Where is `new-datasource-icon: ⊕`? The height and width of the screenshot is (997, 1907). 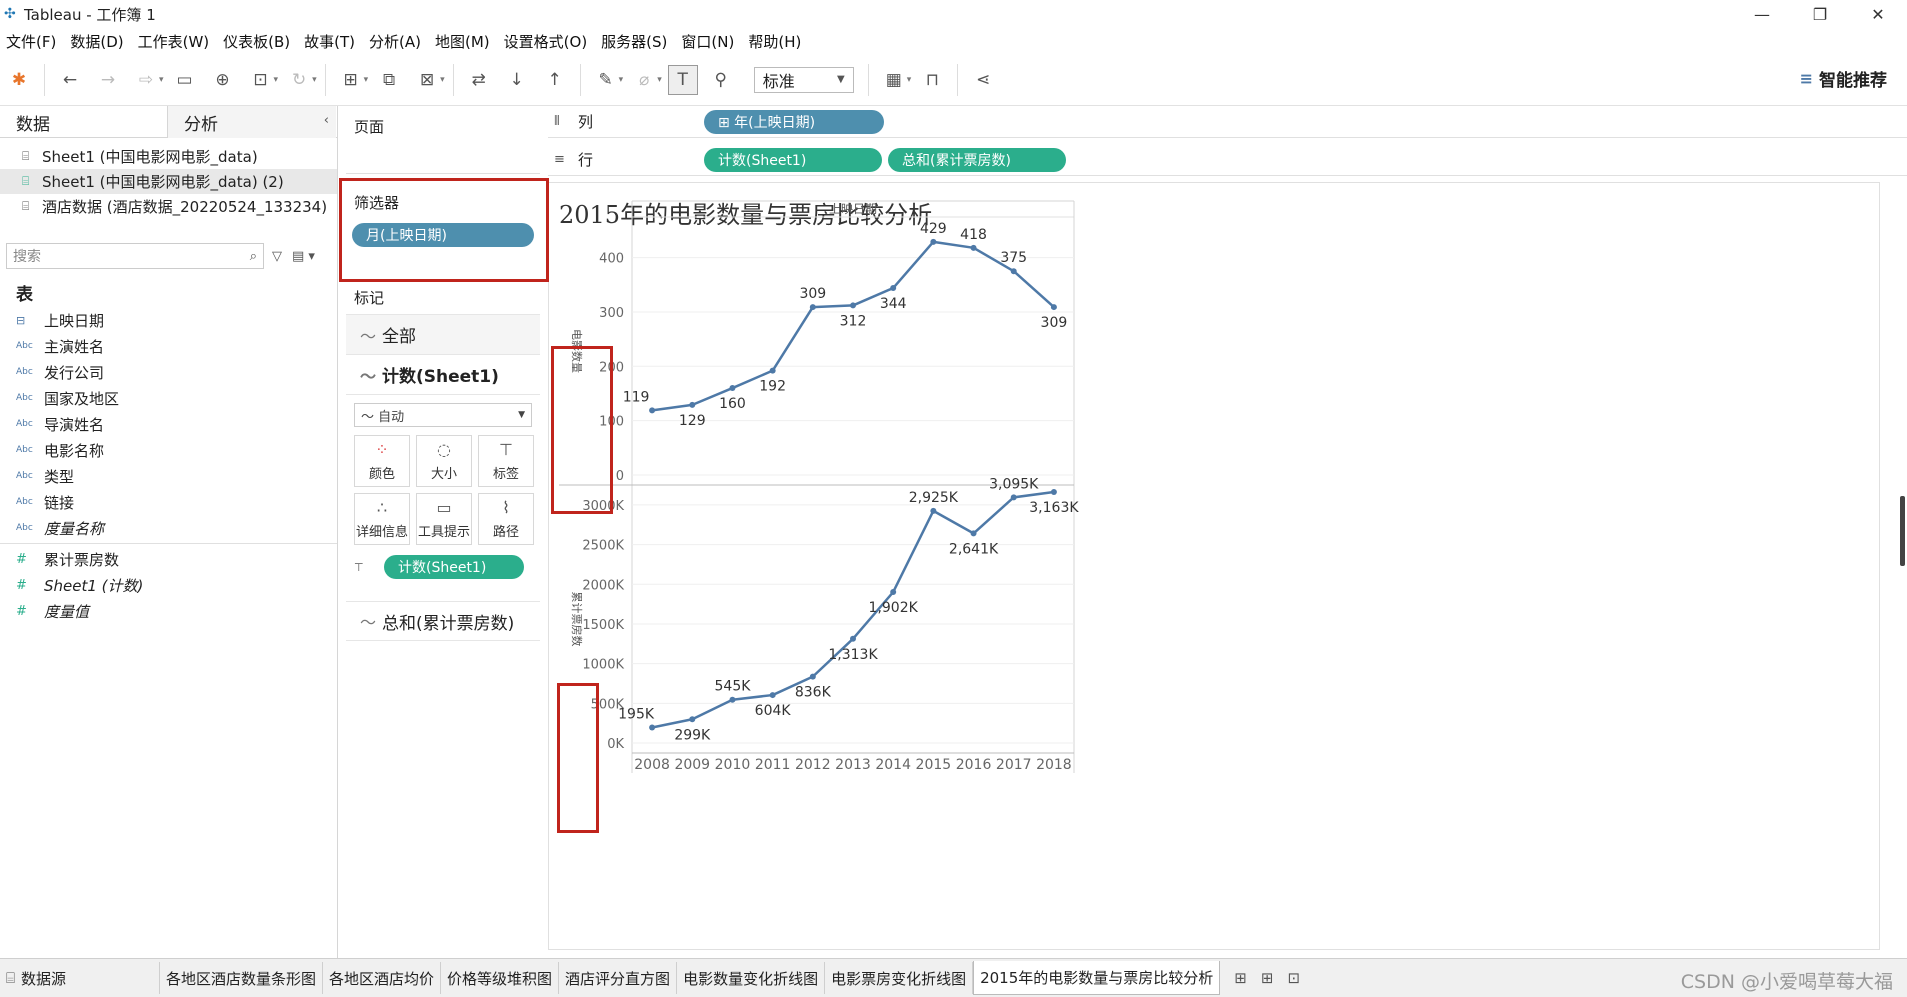 new-datasource-icon: ⊕ is located at coordinates (223, 80).